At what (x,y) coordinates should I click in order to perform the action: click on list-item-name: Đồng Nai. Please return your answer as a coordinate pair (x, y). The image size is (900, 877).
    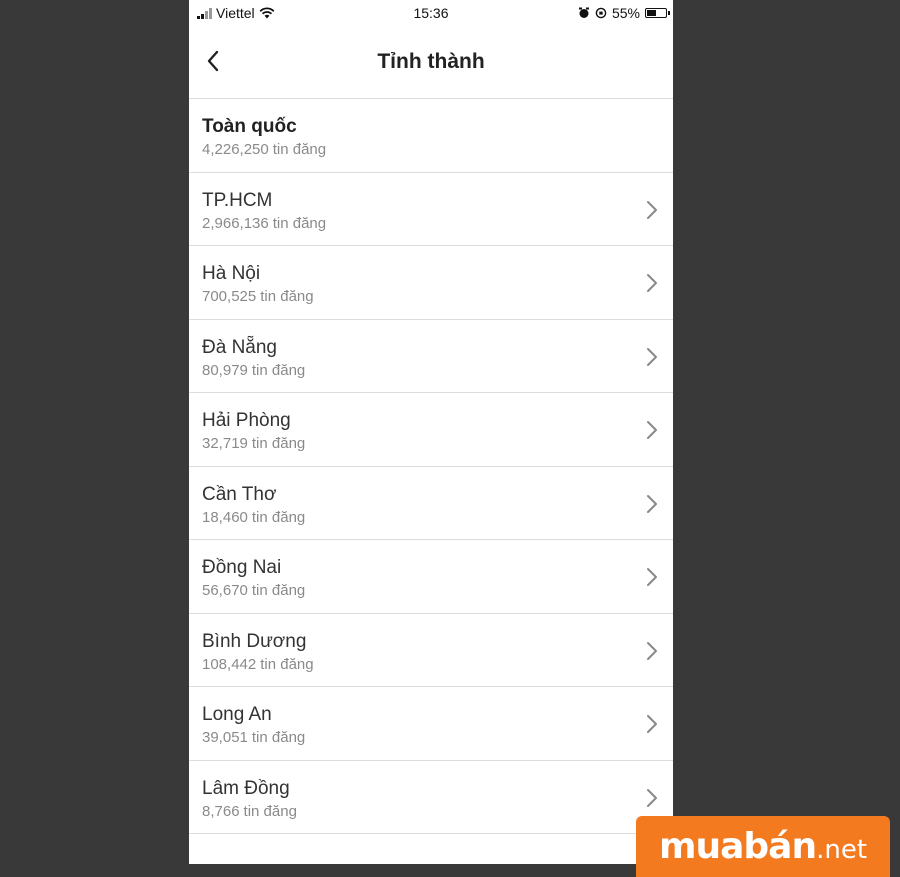
    Looking at the image, I should click on (242, 567).